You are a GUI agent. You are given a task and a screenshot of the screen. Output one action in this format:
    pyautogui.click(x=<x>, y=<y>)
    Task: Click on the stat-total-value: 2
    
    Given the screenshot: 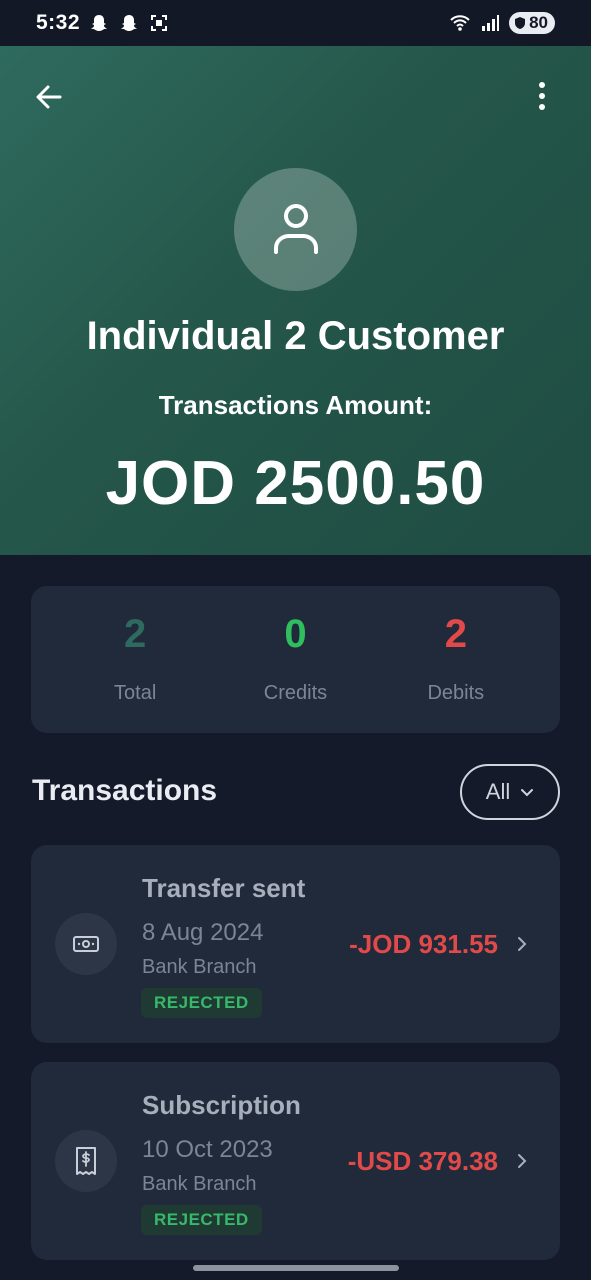 What is the action you would take?
    pyautogui.click(x=135, y=634)
    